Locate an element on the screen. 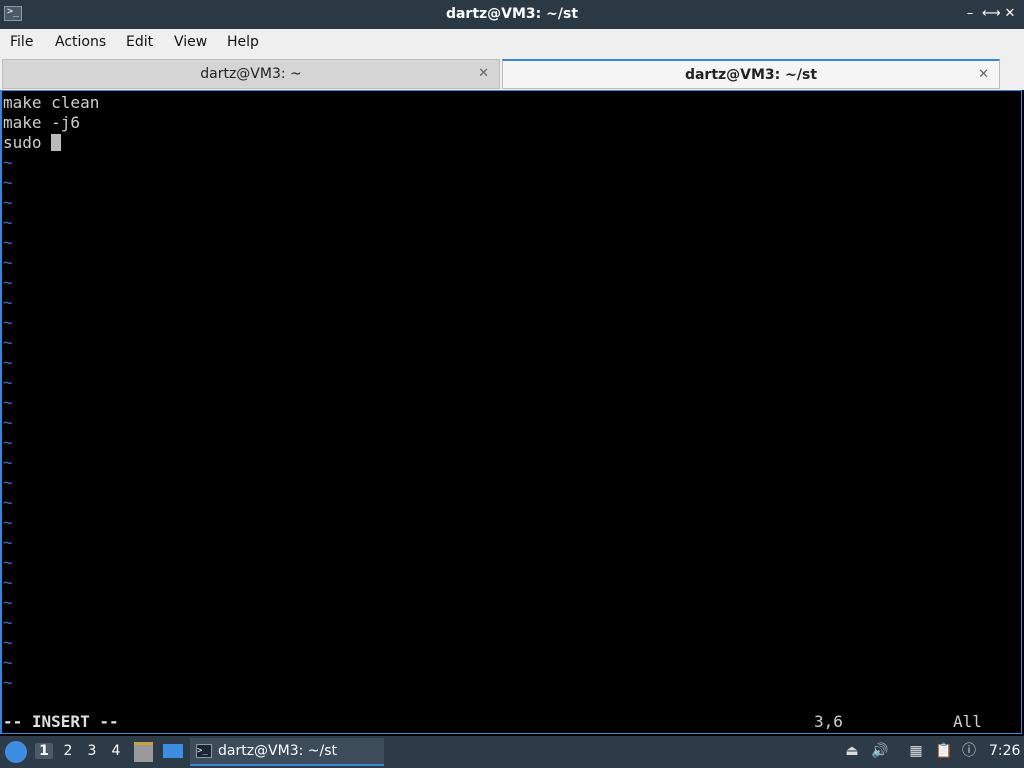 This screenshot has width=1024, height=768. editor-line: make -j6 is located at coordinates (42, 122).